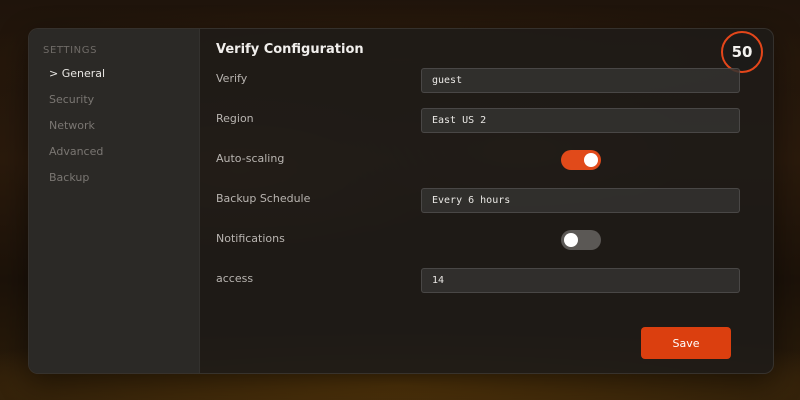 This screenshot has height=400, width=800. I want to click on region-input, so click(580, 120).